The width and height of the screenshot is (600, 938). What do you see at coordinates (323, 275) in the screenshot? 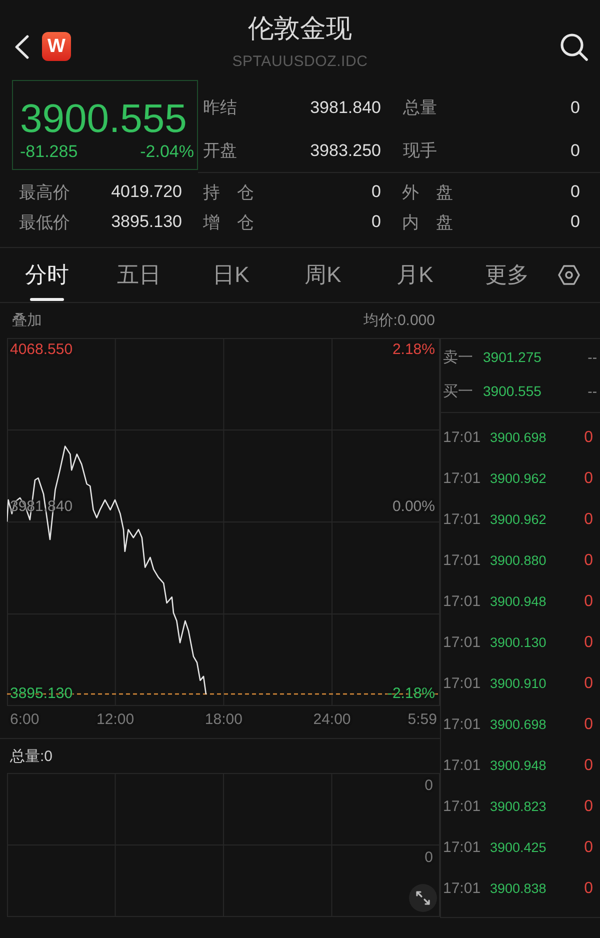
I see `period-tab: 周K` at bounding box center [323, 275].